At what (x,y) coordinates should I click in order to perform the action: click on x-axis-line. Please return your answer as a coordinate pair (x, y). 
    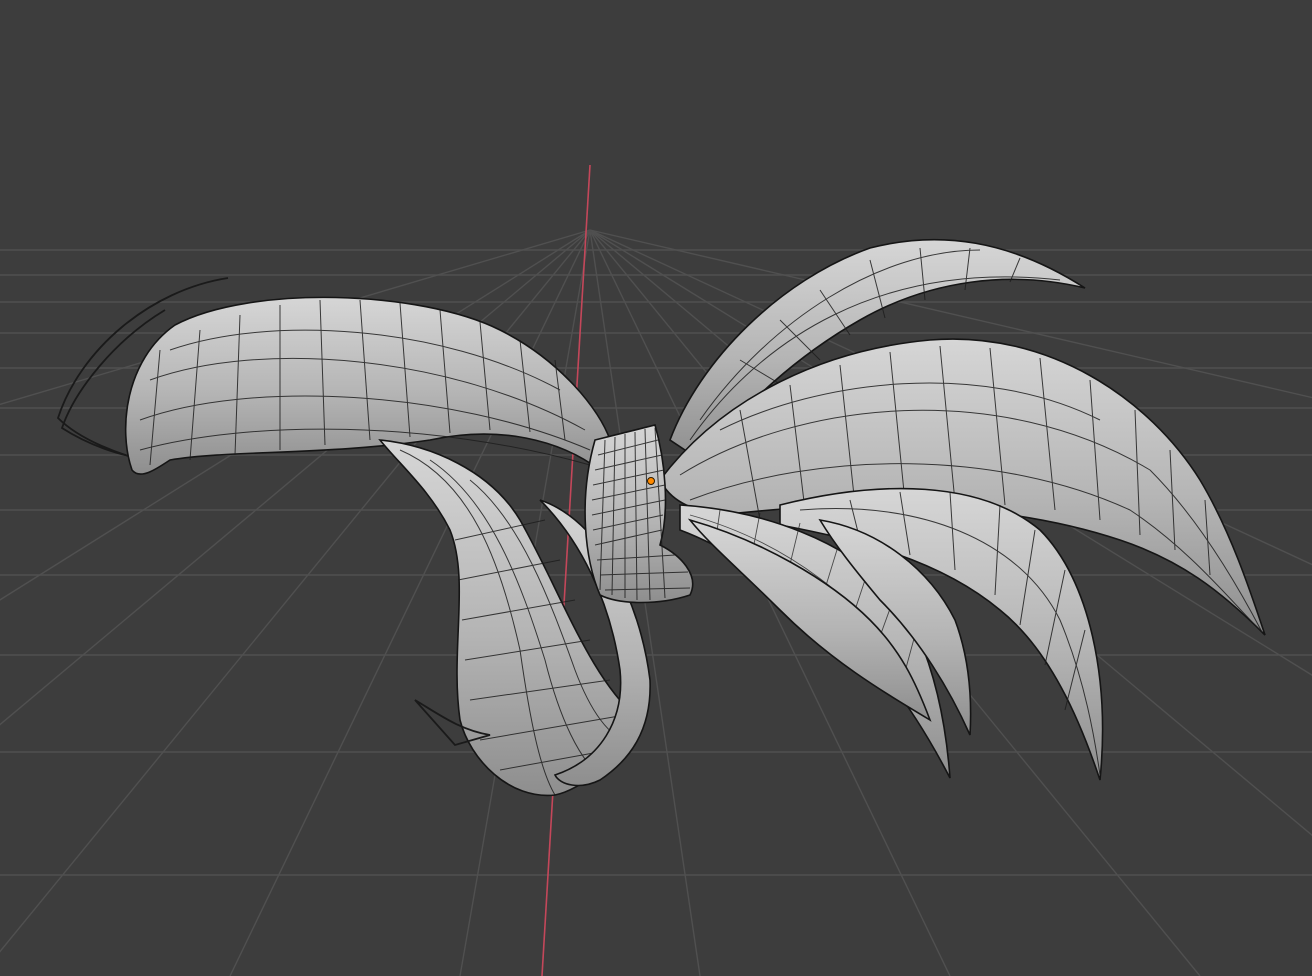
    Looking at the image, I should click on (566, 570).